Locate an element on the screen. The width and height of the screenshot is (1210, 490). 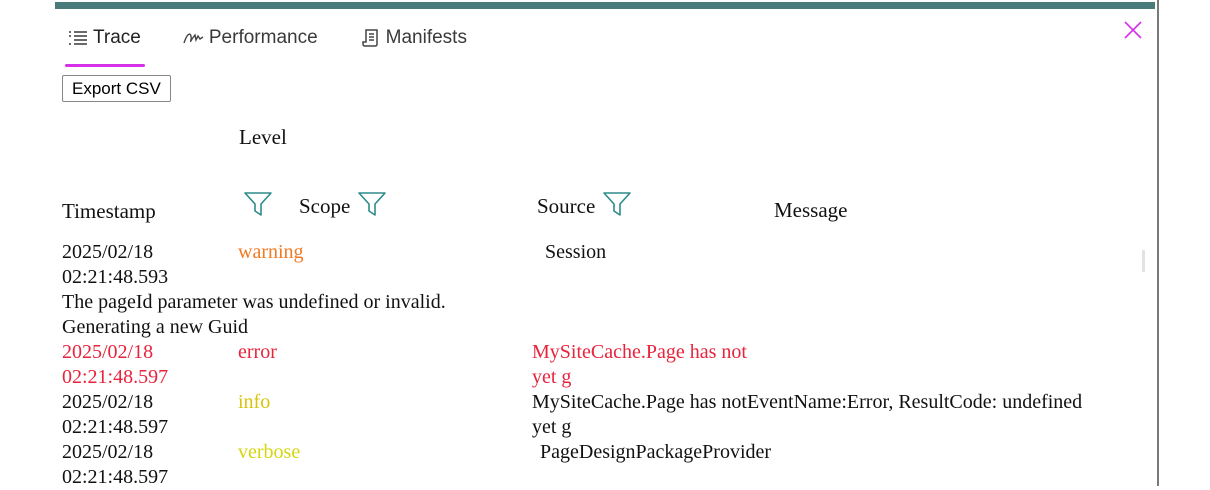
scope-filter-icon is located at coordinates (372, 204).